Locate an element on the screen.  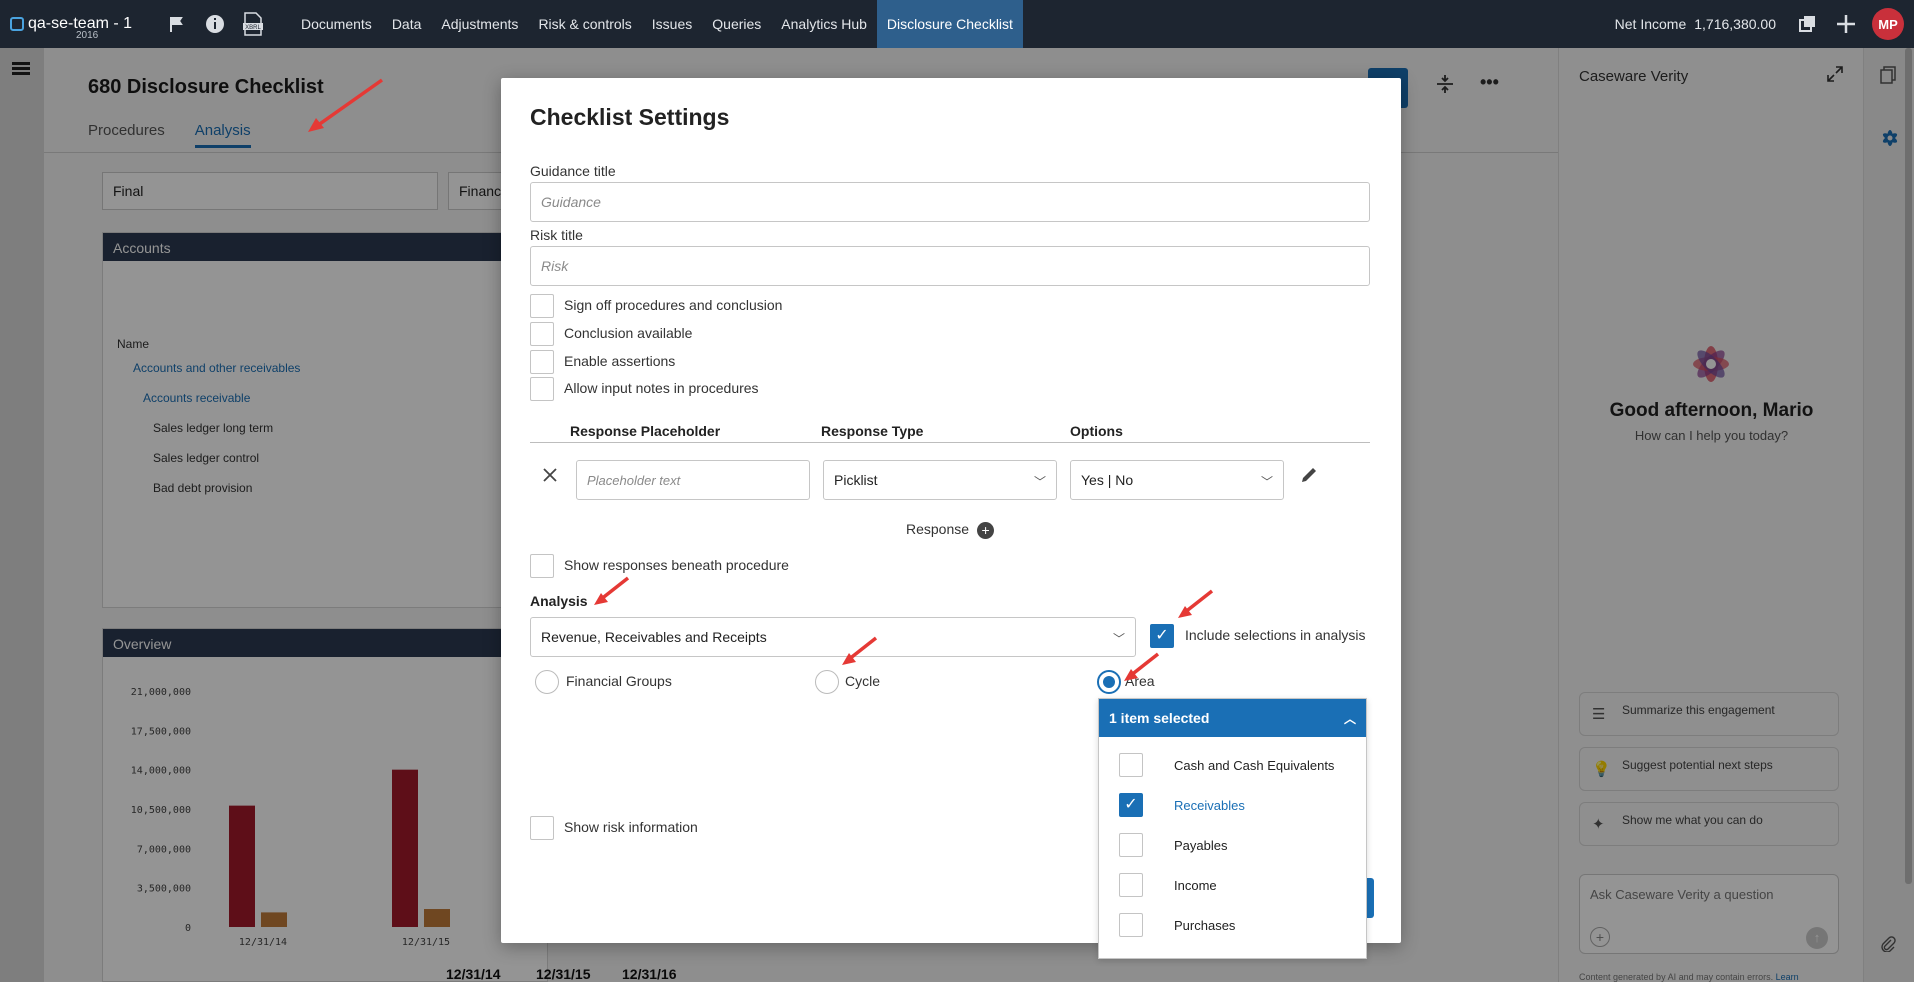
response-type-value: Picklist is located at coordinates (856, 480).